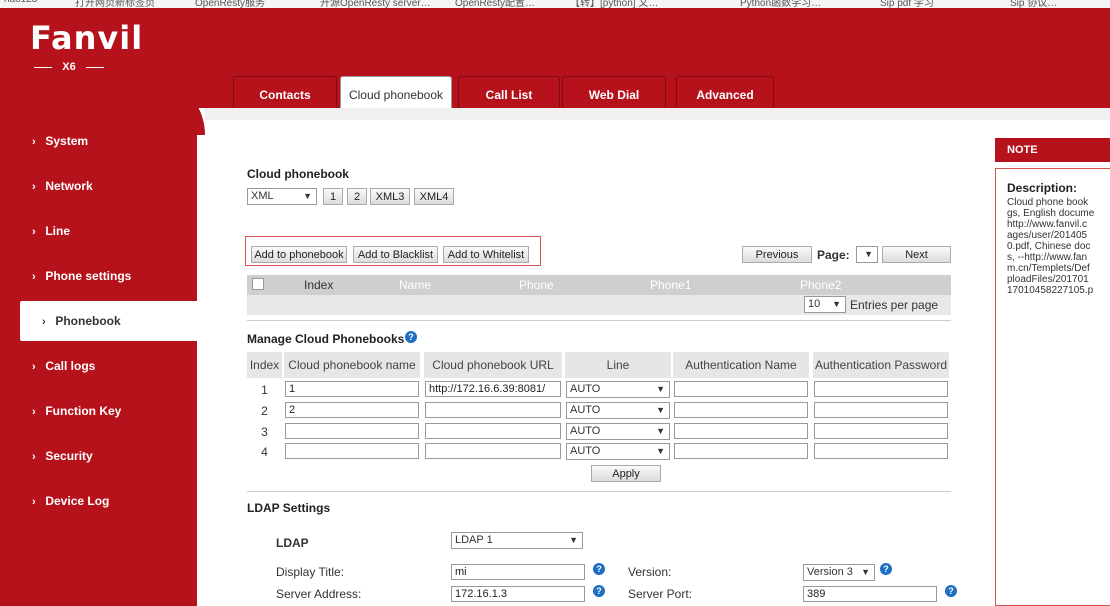  Describe the element at coordinates (69, 186) in the screenshot. I see `sidebar-item-label: Network` at that location.